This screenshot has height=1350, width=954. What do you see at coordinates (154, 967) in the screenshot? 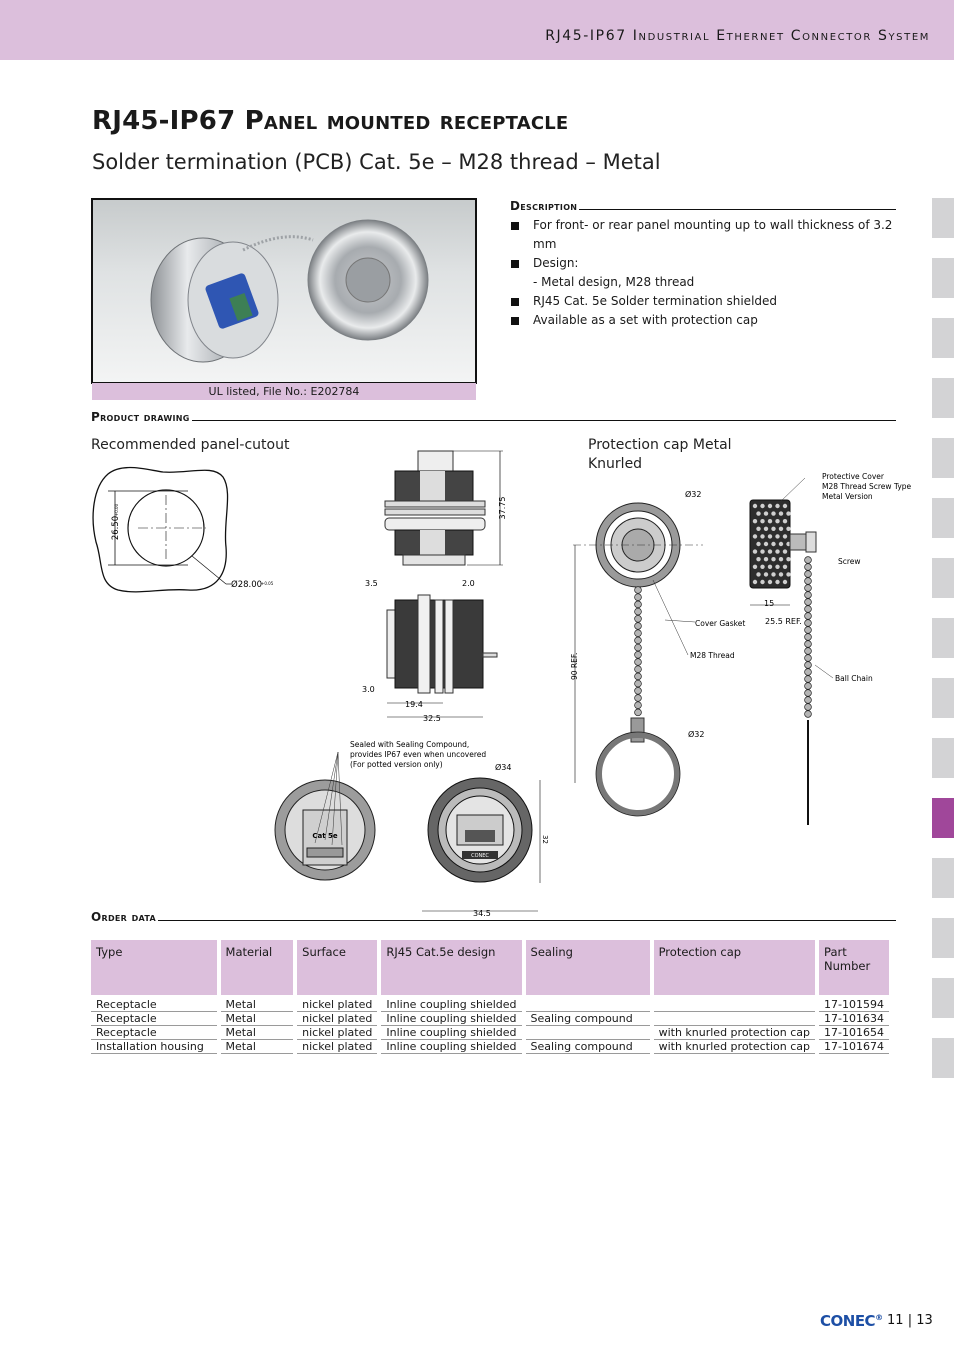
I see `col-type: Type` at bounding box center [154, 967].